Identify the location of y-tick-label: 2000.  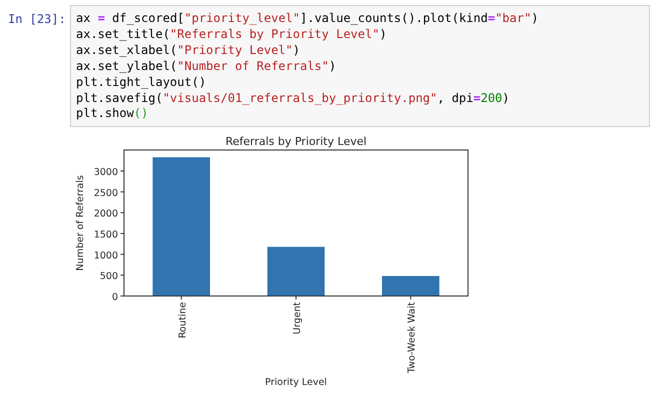
(106, 214).